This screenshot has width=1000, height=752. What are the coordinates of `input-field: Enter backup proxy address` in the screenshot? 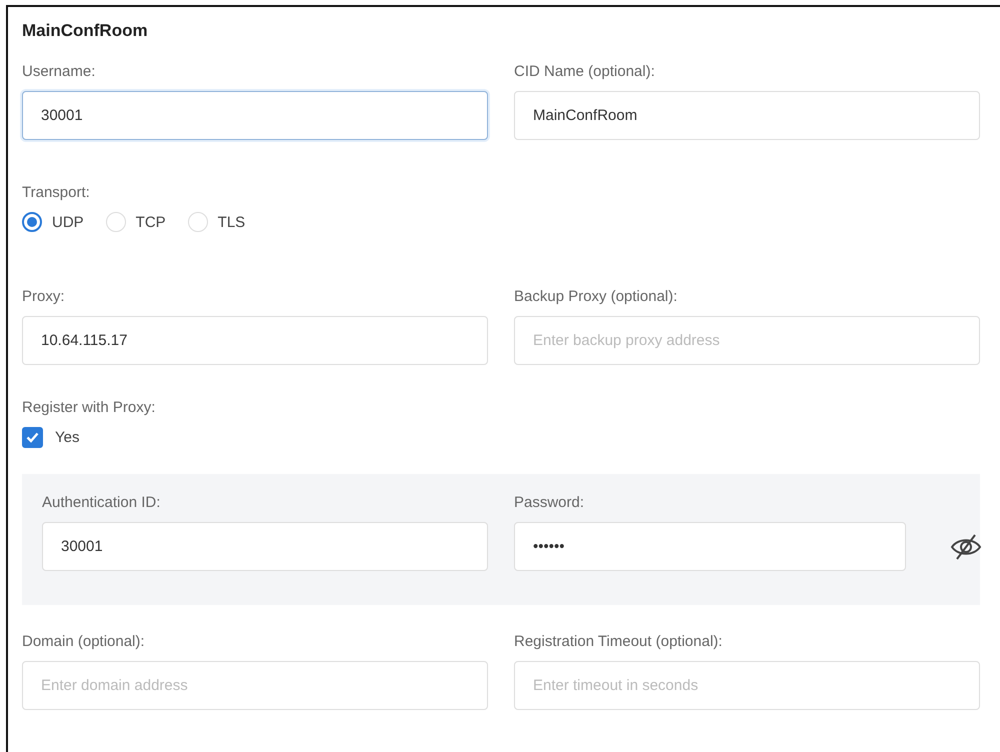 It's located at (747, 340).